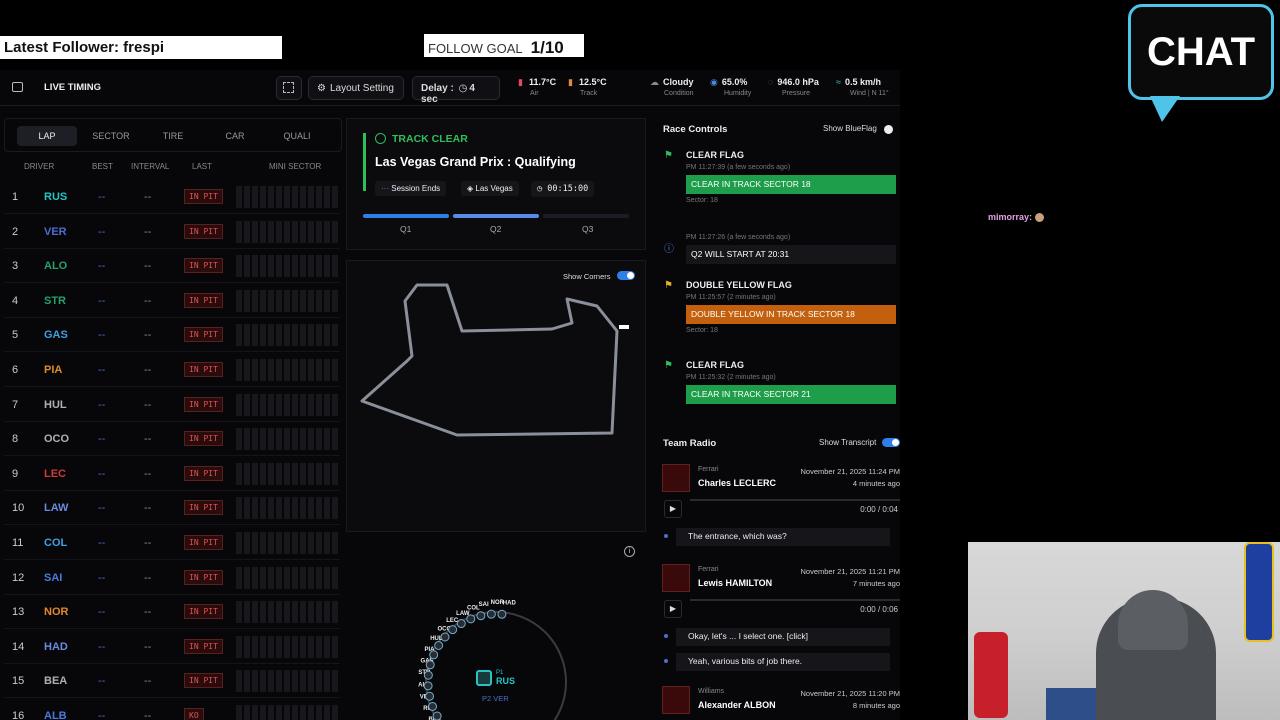 The width and height of the screenshot is (1280, 720). Describe the element at coordinates (55, 715) in the screenshot. I see `driver-code: ALB` at that location.